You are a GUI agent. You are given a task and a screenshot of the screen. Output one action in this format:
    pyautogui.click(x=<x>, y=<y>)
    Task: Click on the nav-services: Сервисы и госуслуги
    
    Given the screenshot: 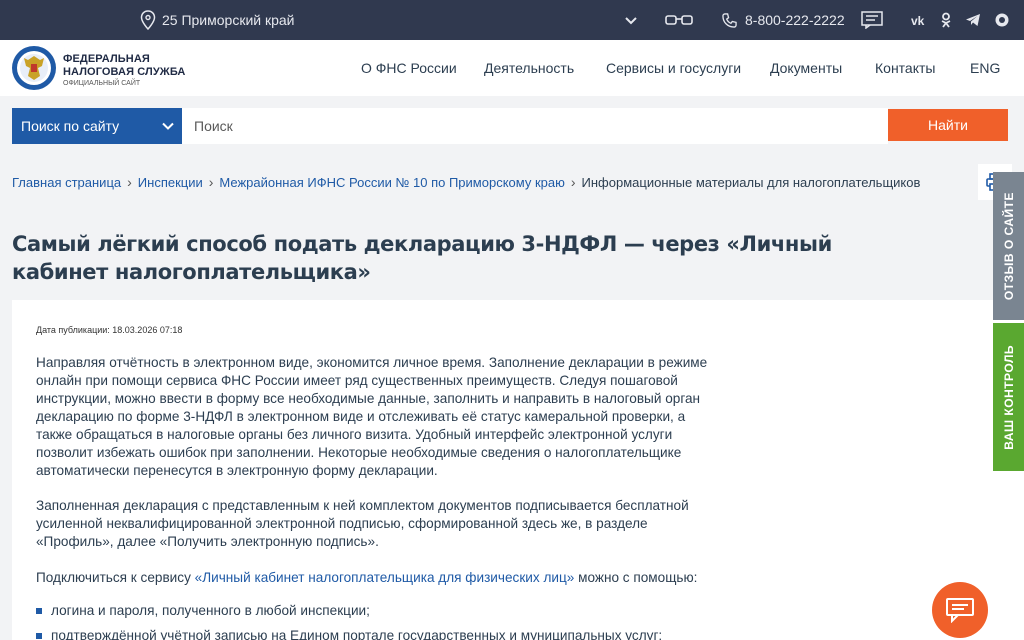 What is the action you would take?
    pyautogui.click(x=673, y=68)
    